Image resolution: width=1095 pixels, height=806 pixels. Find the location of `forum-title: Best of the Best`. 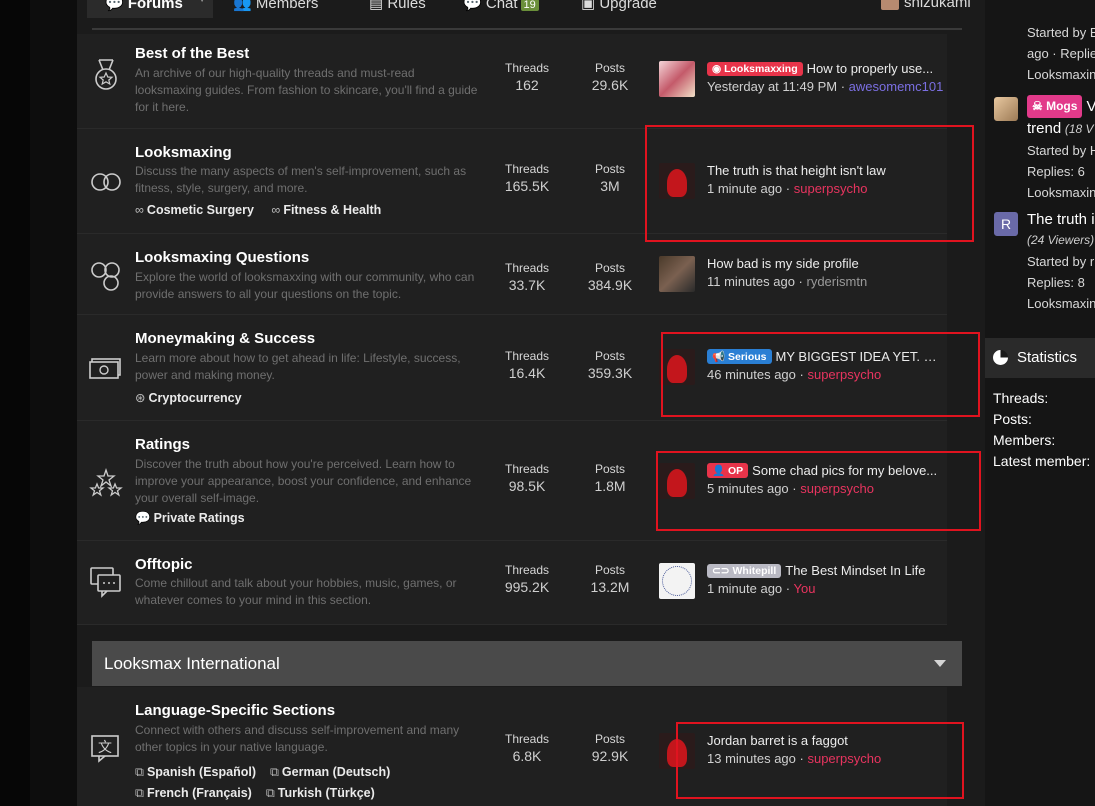

forum-title: Best of the Best is located at coordinates (192, 53).